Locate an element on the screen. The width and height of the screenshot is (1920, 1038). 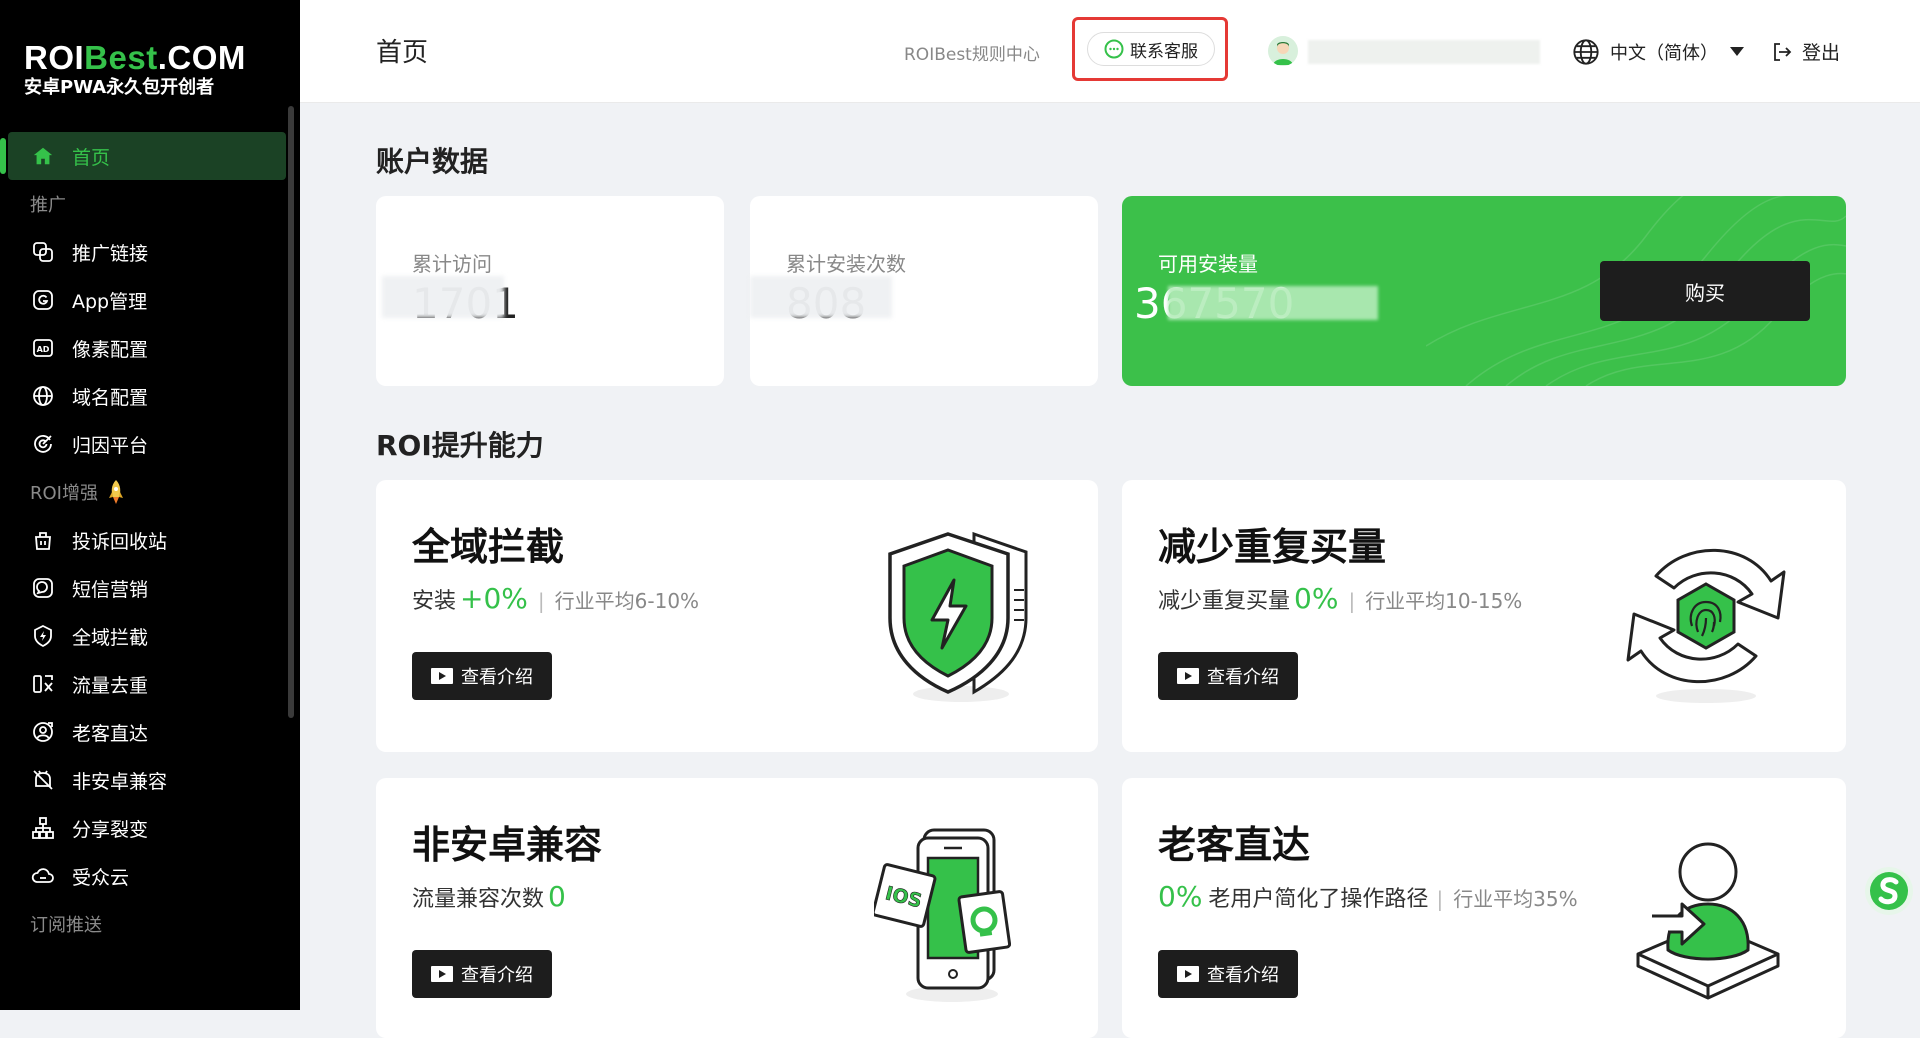
contact-support-button: 联系客服 is located at coordinates (1151, 49).